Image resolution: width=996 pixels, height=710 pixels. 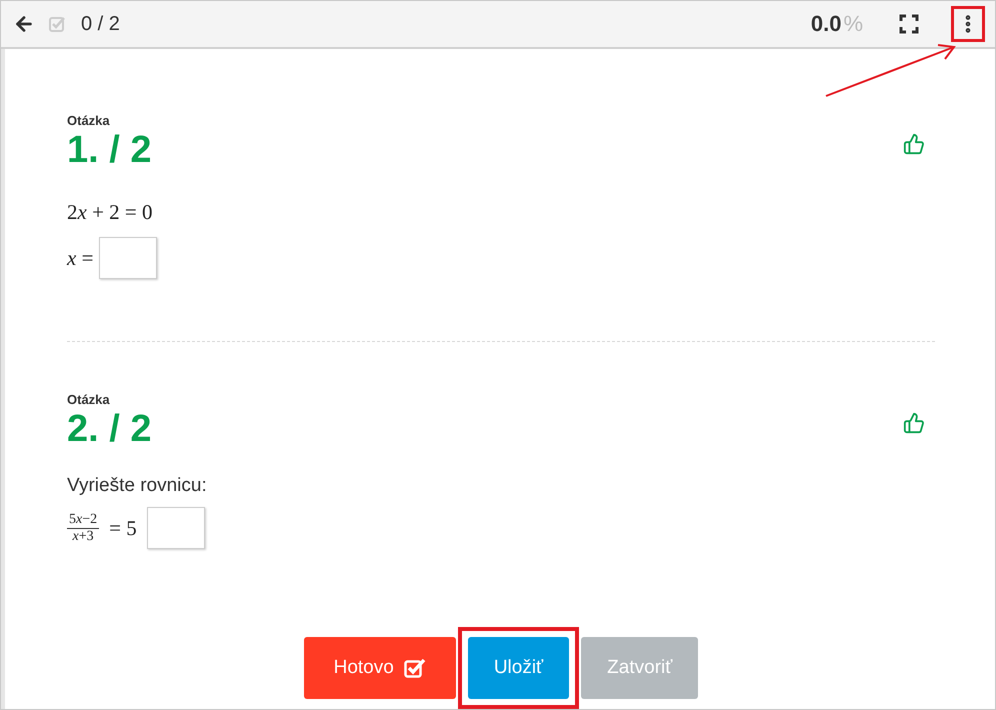 I want to click on equation-rhs: = 5, so click(x=123, y=528).